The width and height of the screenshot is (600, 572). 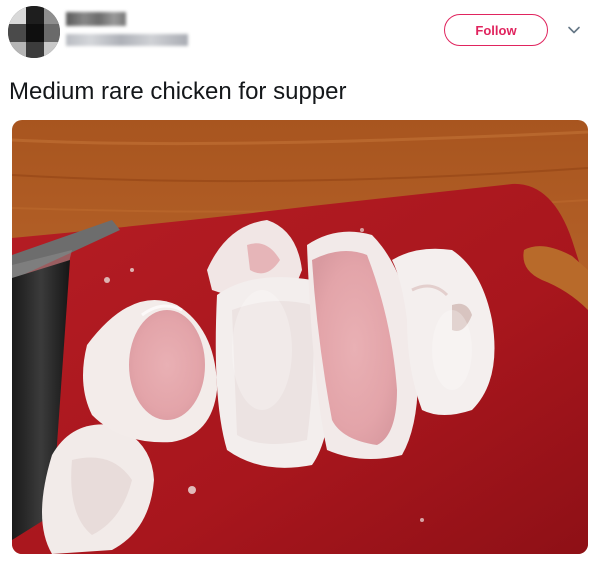 I want to click on follow-button-label: Follow, so click(x=496, y=30).